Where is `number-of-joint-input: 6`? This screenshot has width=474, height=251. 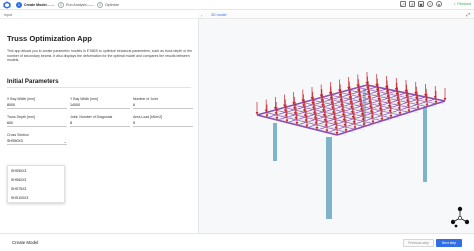
number-of-joint-input: 6 is located at coordinates (163, 106).